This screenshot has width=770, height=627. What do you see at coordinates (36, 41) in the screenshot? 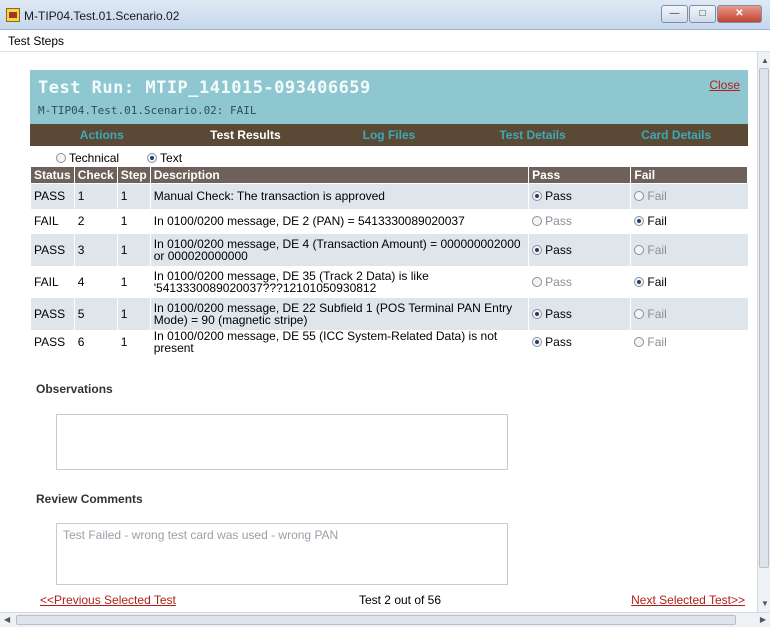
I see `menu-test-steps: Test Steps` at bounding box center [36, 41].